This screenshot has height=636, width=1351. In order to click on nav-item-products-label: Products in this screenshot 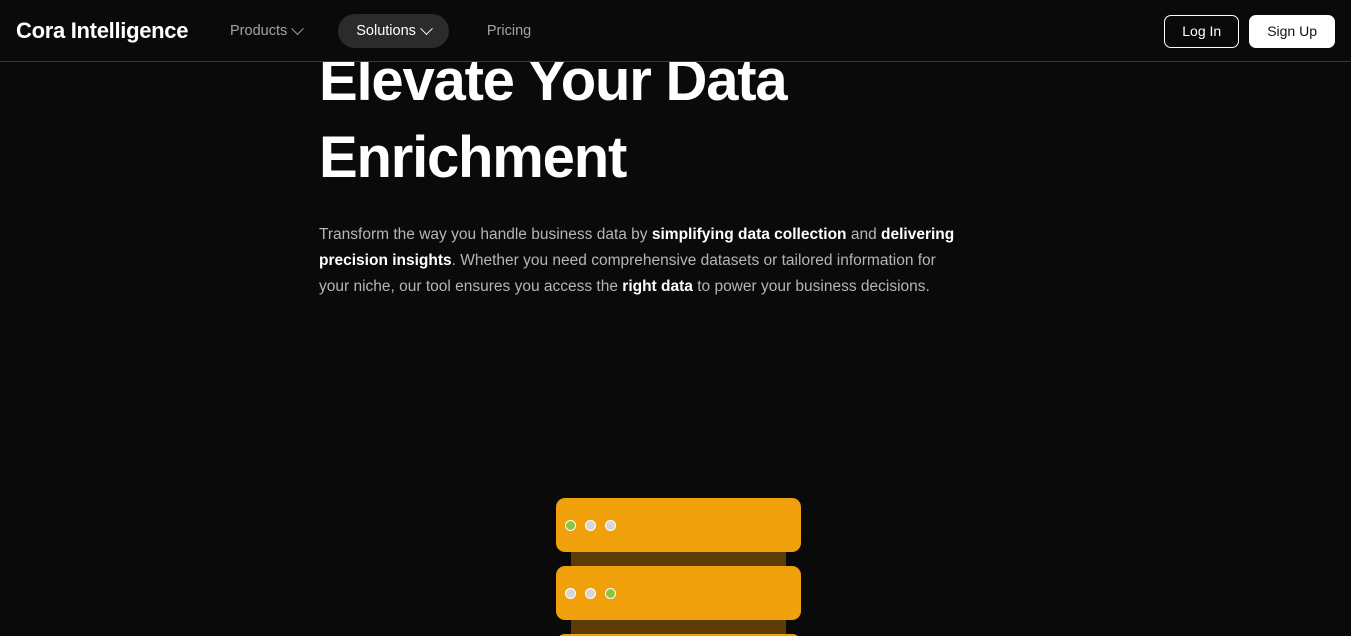, I will do `click(259, 31)`.